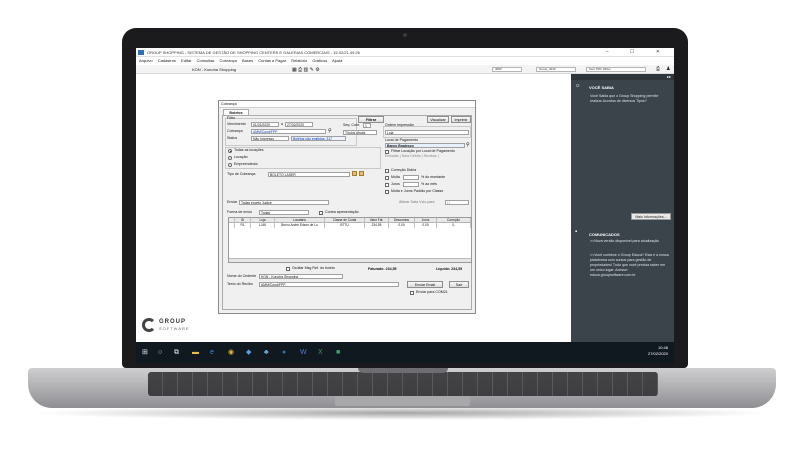  Describe the element at coordinates (468, 145) in the screenshot. I see `local-pagamento-binoculars-icon: ⚲` at that location.